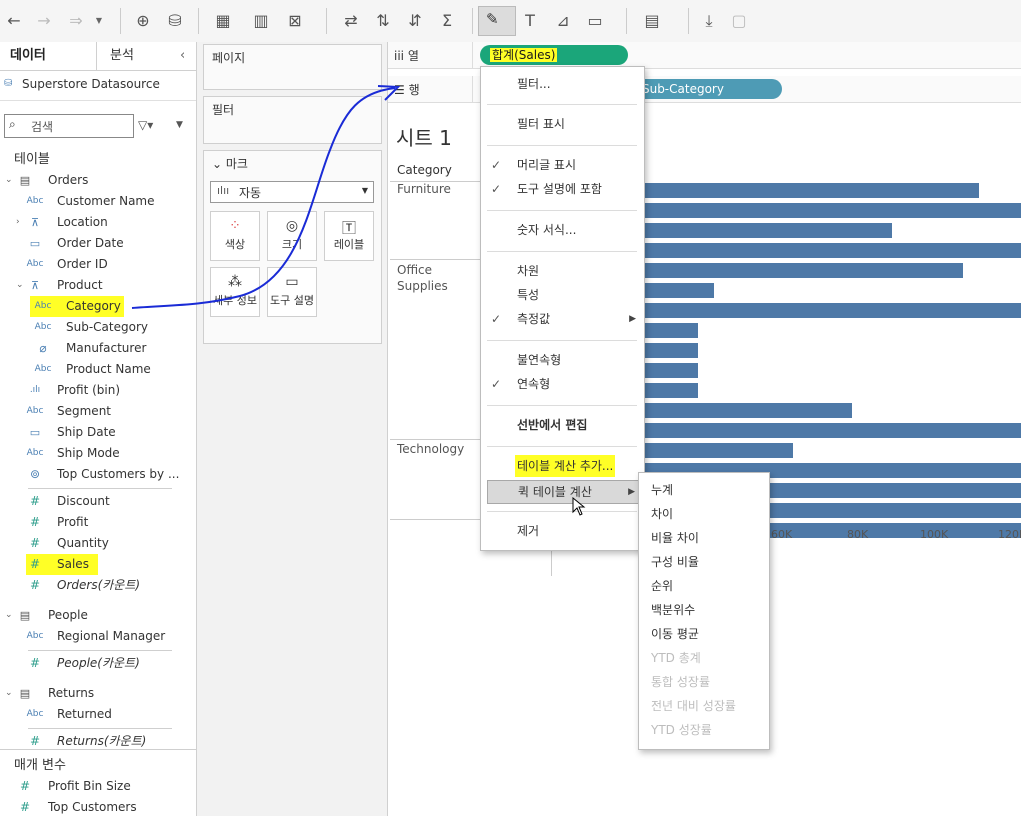 This screenshot has width=1021, height=818. What do you see at coordinates (676, 658) in the screenshot?
I see `submenu-item-disabled: YTD 총계` at bounding box center [676, 658].